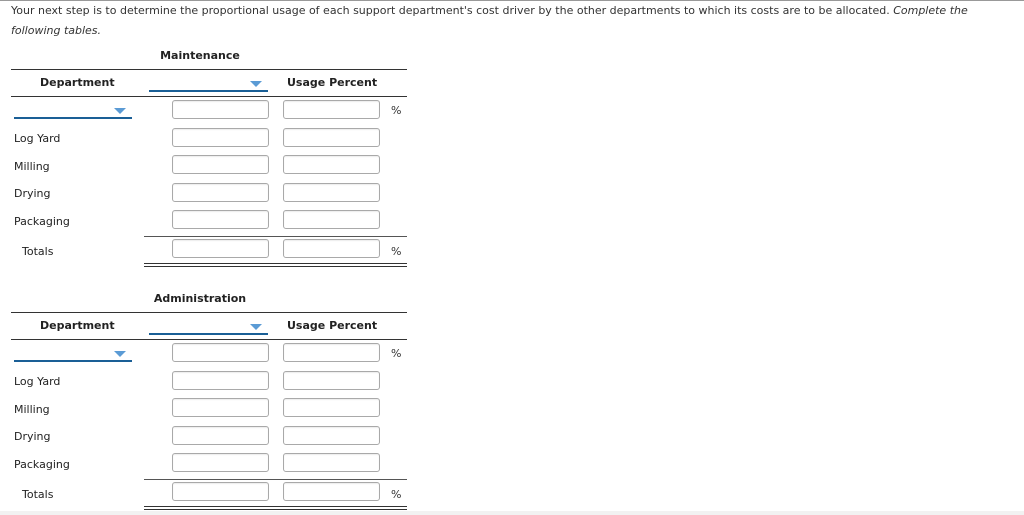  I want to click on page-bottom-edge, so click(512, 513).